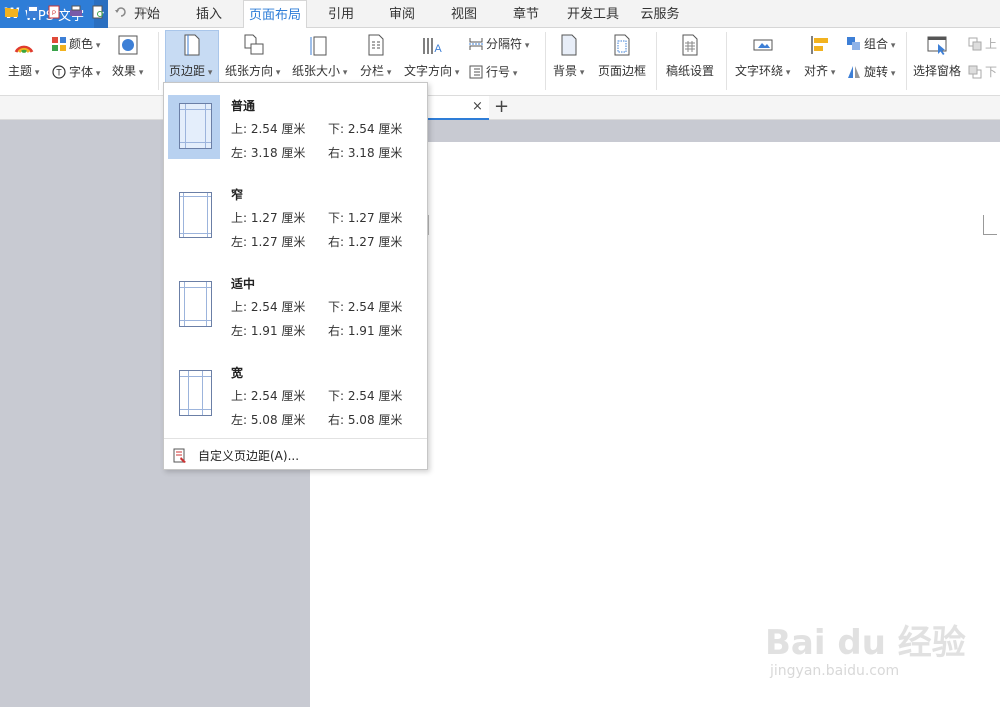  What do you see at coordinates (690, 45) in the screenshot?
I see `manuscript-grid-icon` at bounding box center [690, 45].